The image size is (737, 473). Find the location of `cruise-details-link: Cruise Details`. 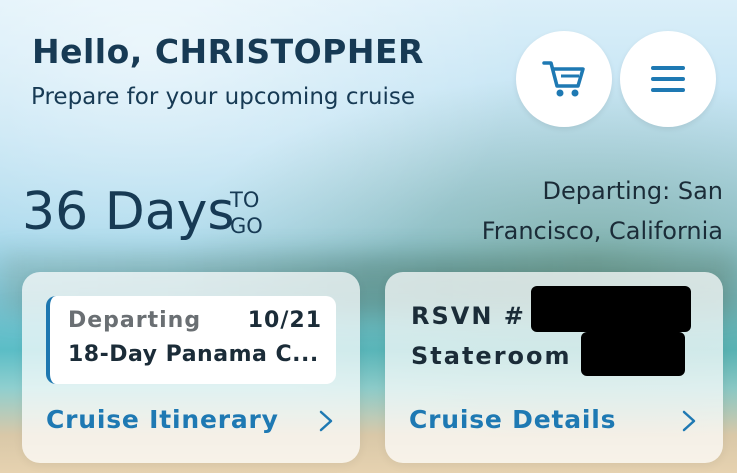

cruise-details-link: Cruise Details is located at coordinates (512, 419).